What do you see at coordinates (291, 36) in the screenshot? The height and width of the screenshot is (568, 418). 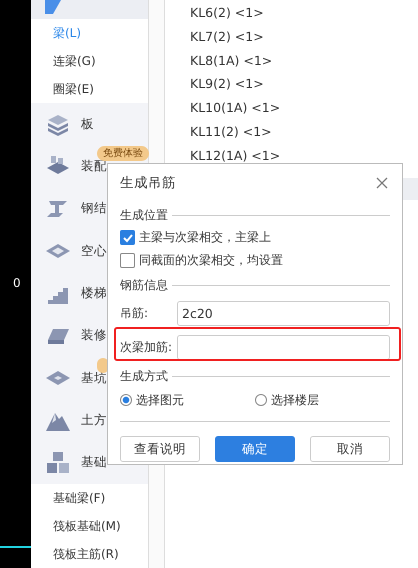 I see `beam-list-item: KL7(2) <1>` at bounding box center [291, 36].